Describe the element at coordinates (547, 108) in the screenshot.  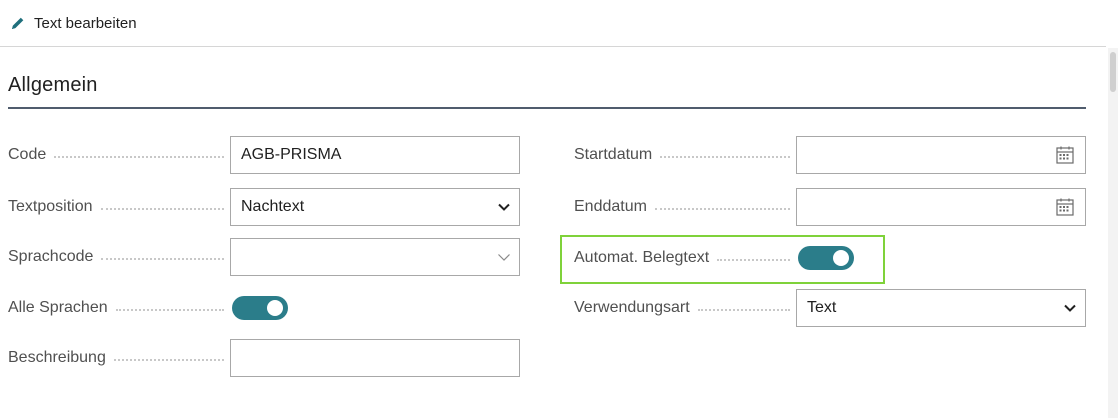
I see `section-divider` at that location.